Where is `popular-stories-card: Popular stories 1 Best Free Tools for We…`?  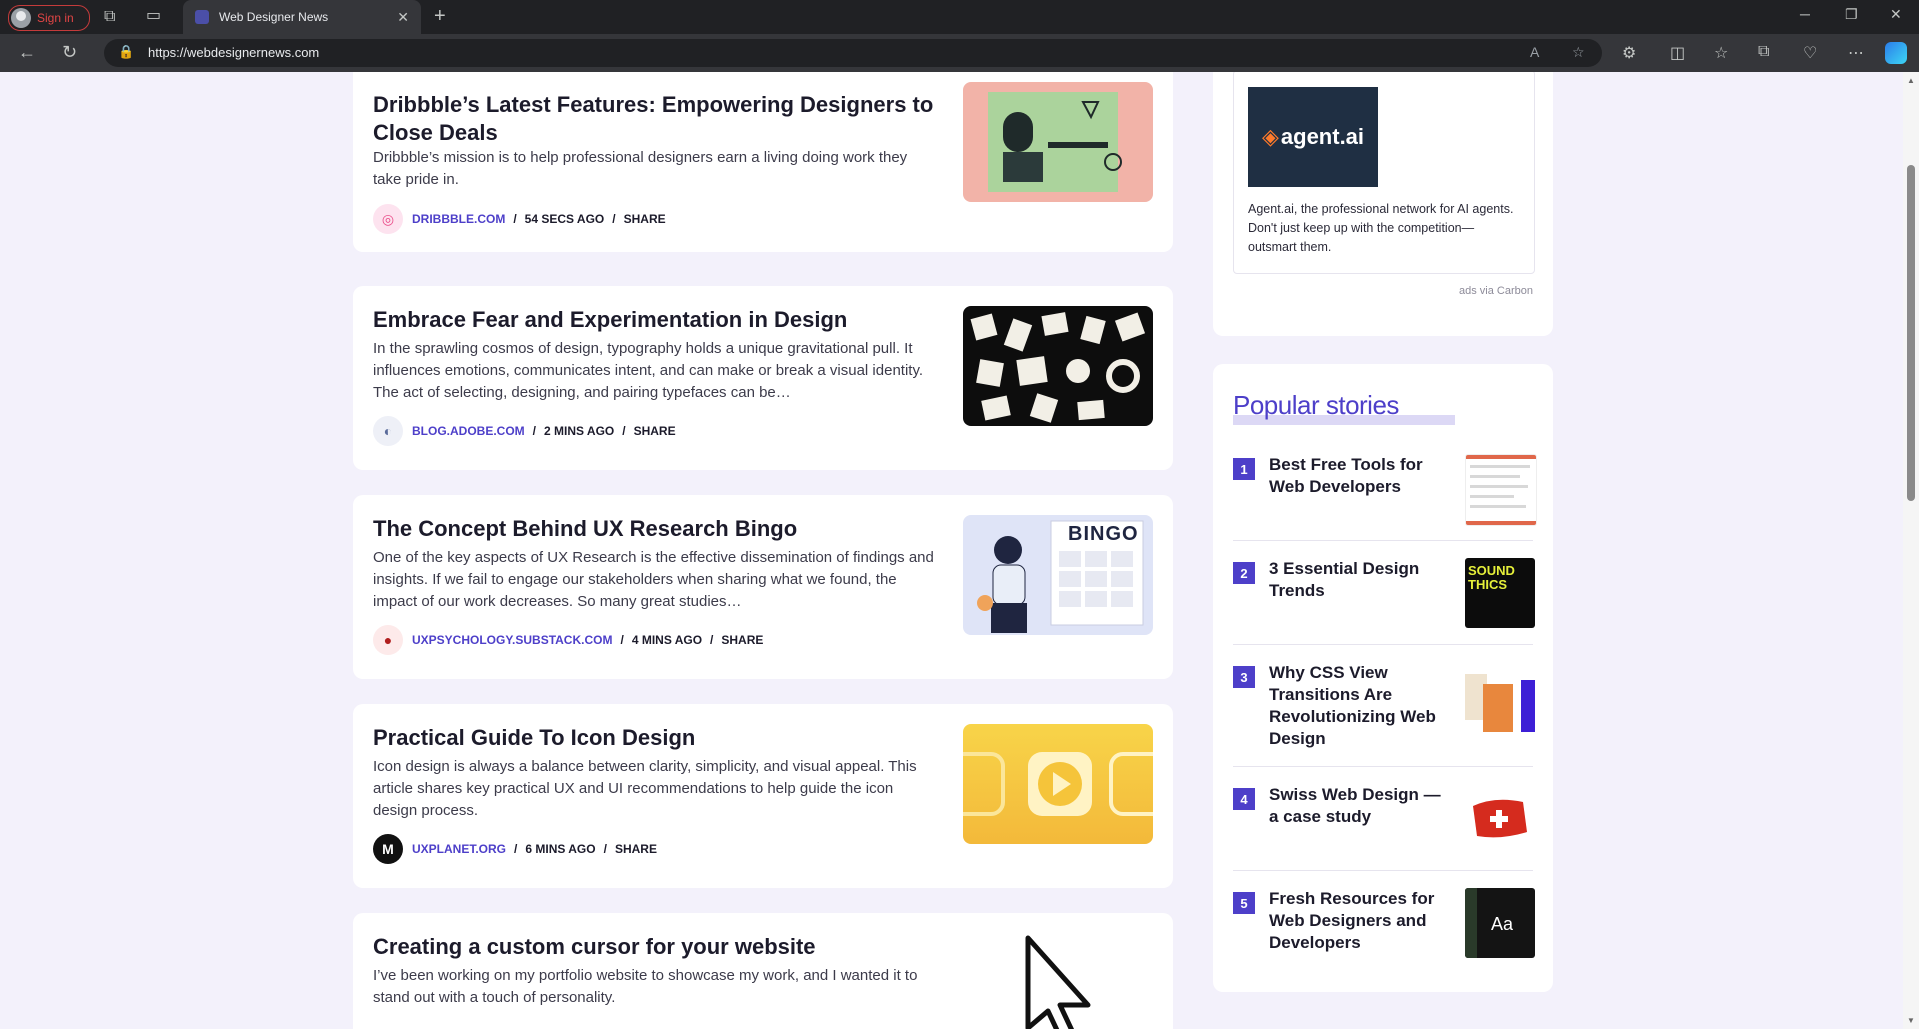
popular-stories-card: Popular stories 1 Best Free Tools for We… is located at coordinates (1383, 678).